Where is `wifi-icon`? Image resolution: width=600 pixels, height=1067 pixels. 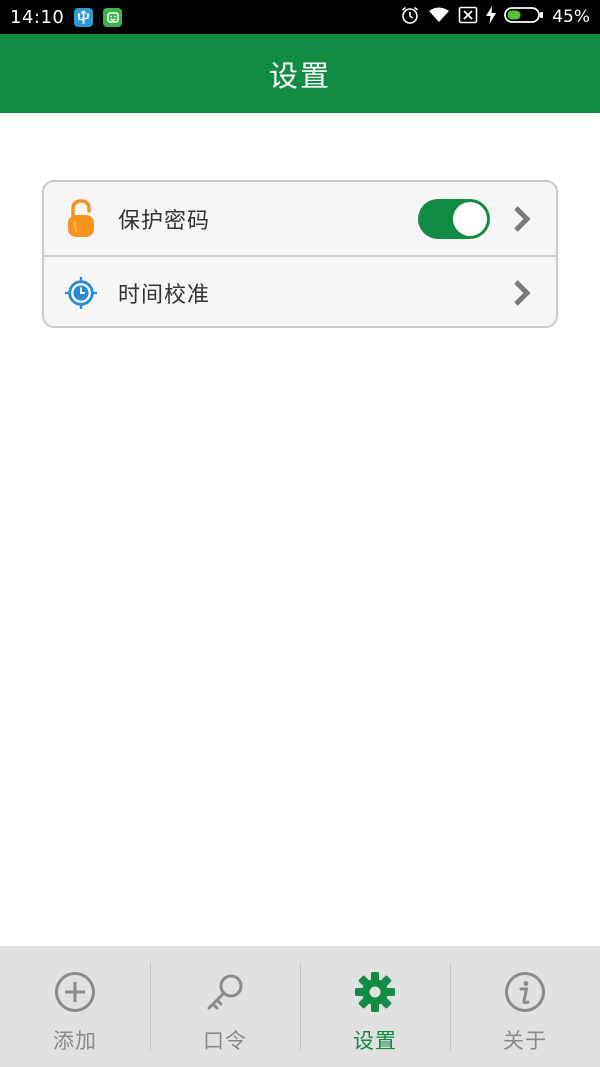 wifi-icon is located at coordinates (439, 17).